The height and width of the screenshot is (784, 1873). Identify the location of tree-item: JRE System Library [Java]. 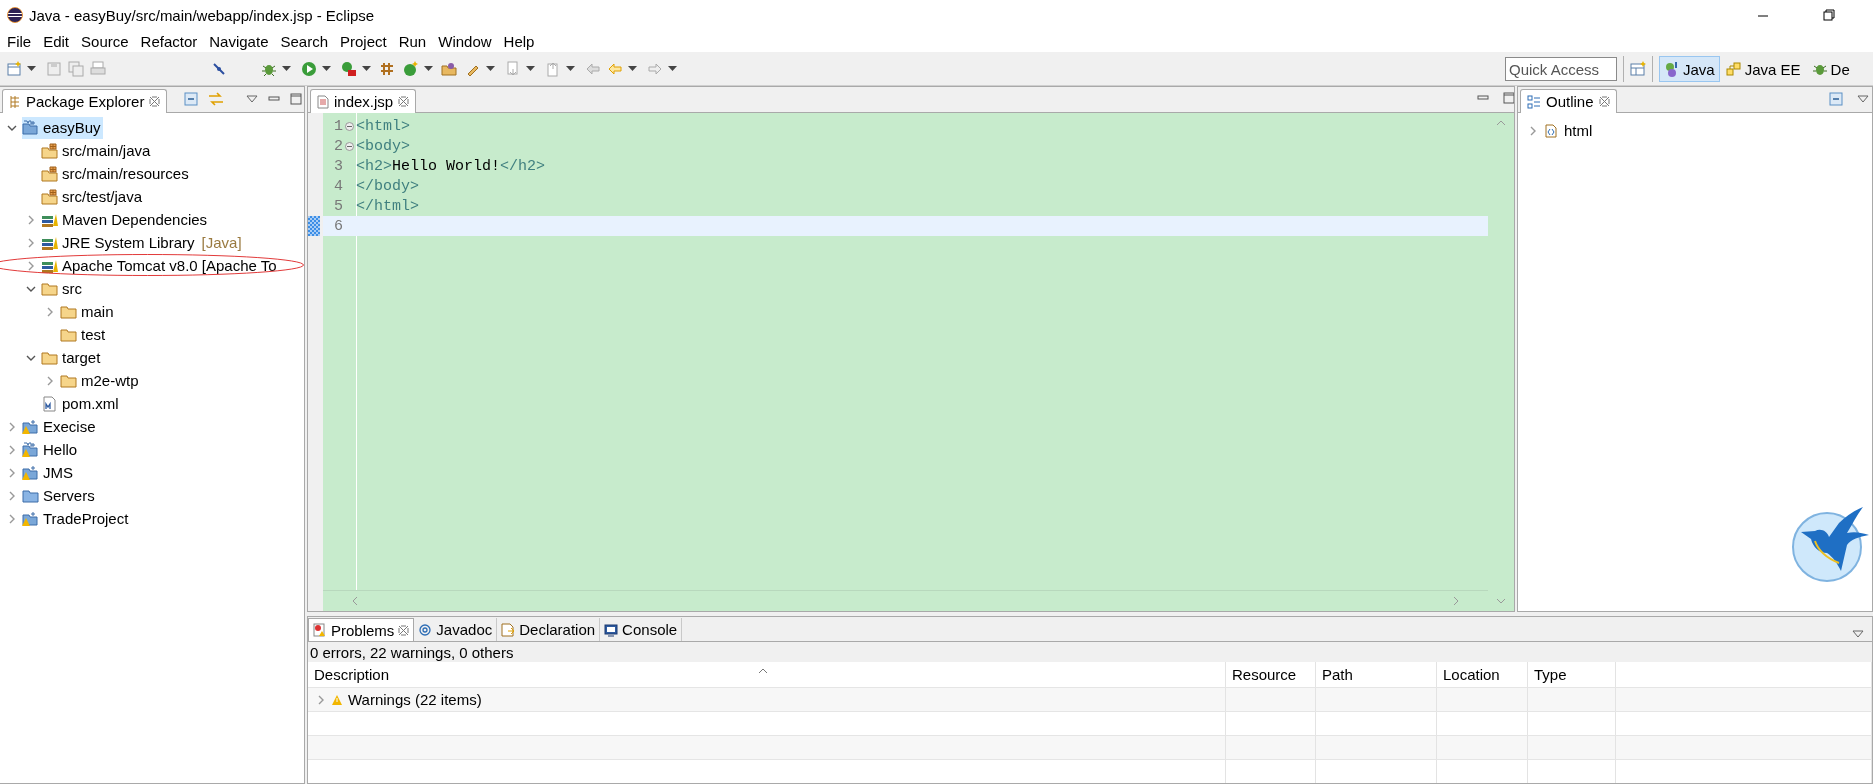
(142, 242).